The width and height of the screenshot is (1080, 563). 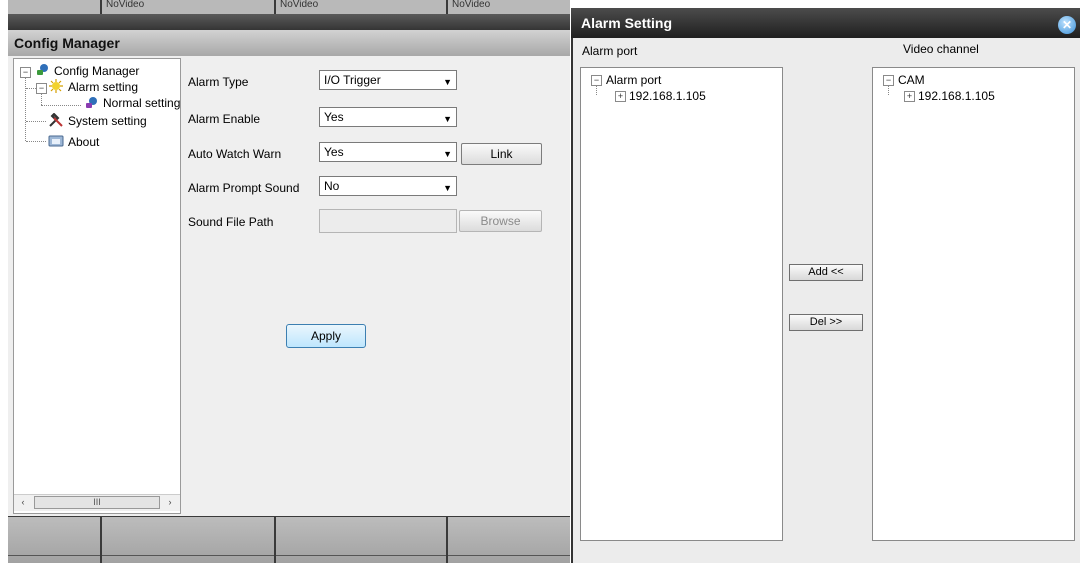 I want to click on tools-icon, so click(x=56, y=120).